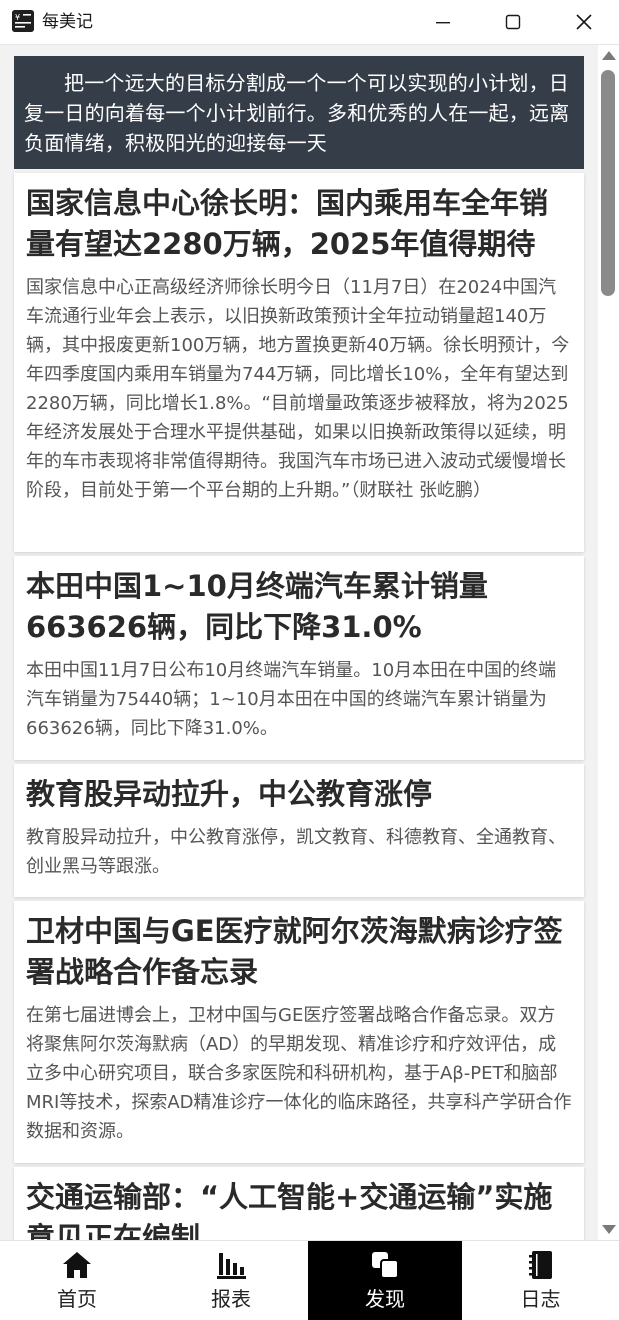  I want to click on minimize-icon, so click(443, 23).